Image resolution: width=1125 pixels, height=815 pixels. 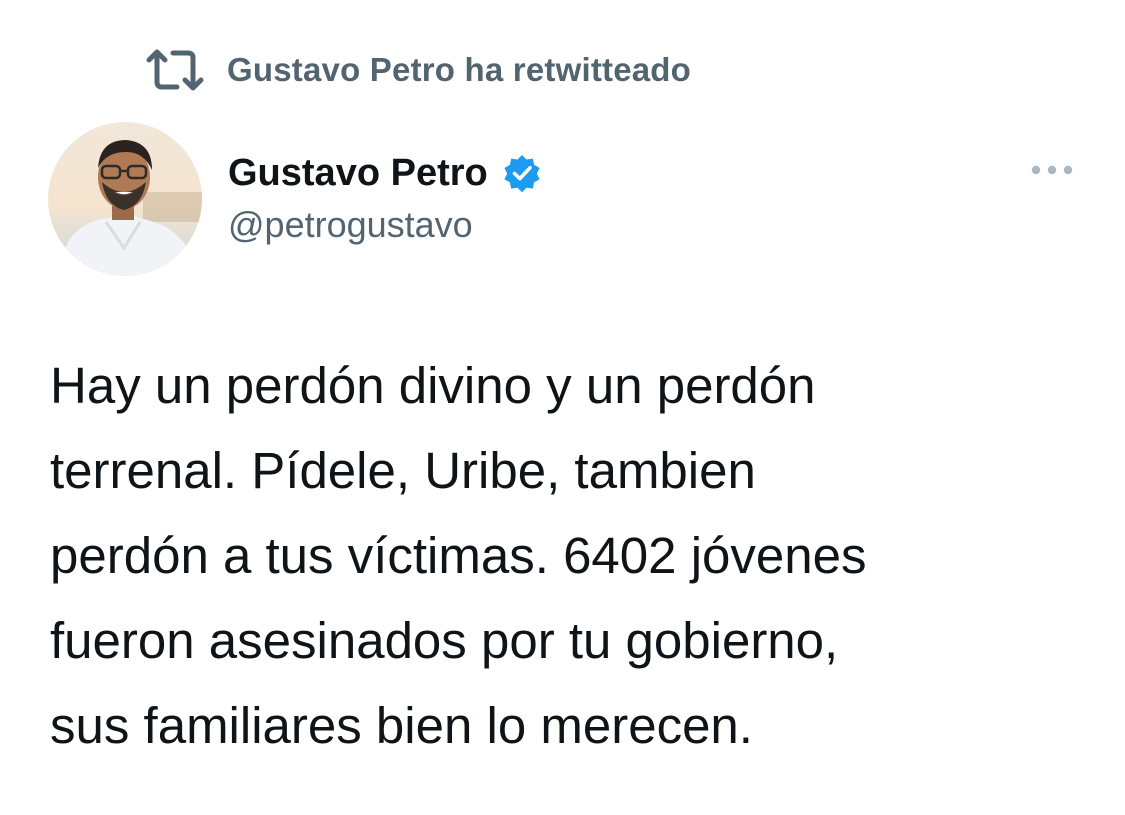 I want to click on tweet-text-line: fueron asesinados por tu gobierno,, so click(x=444, y=640).